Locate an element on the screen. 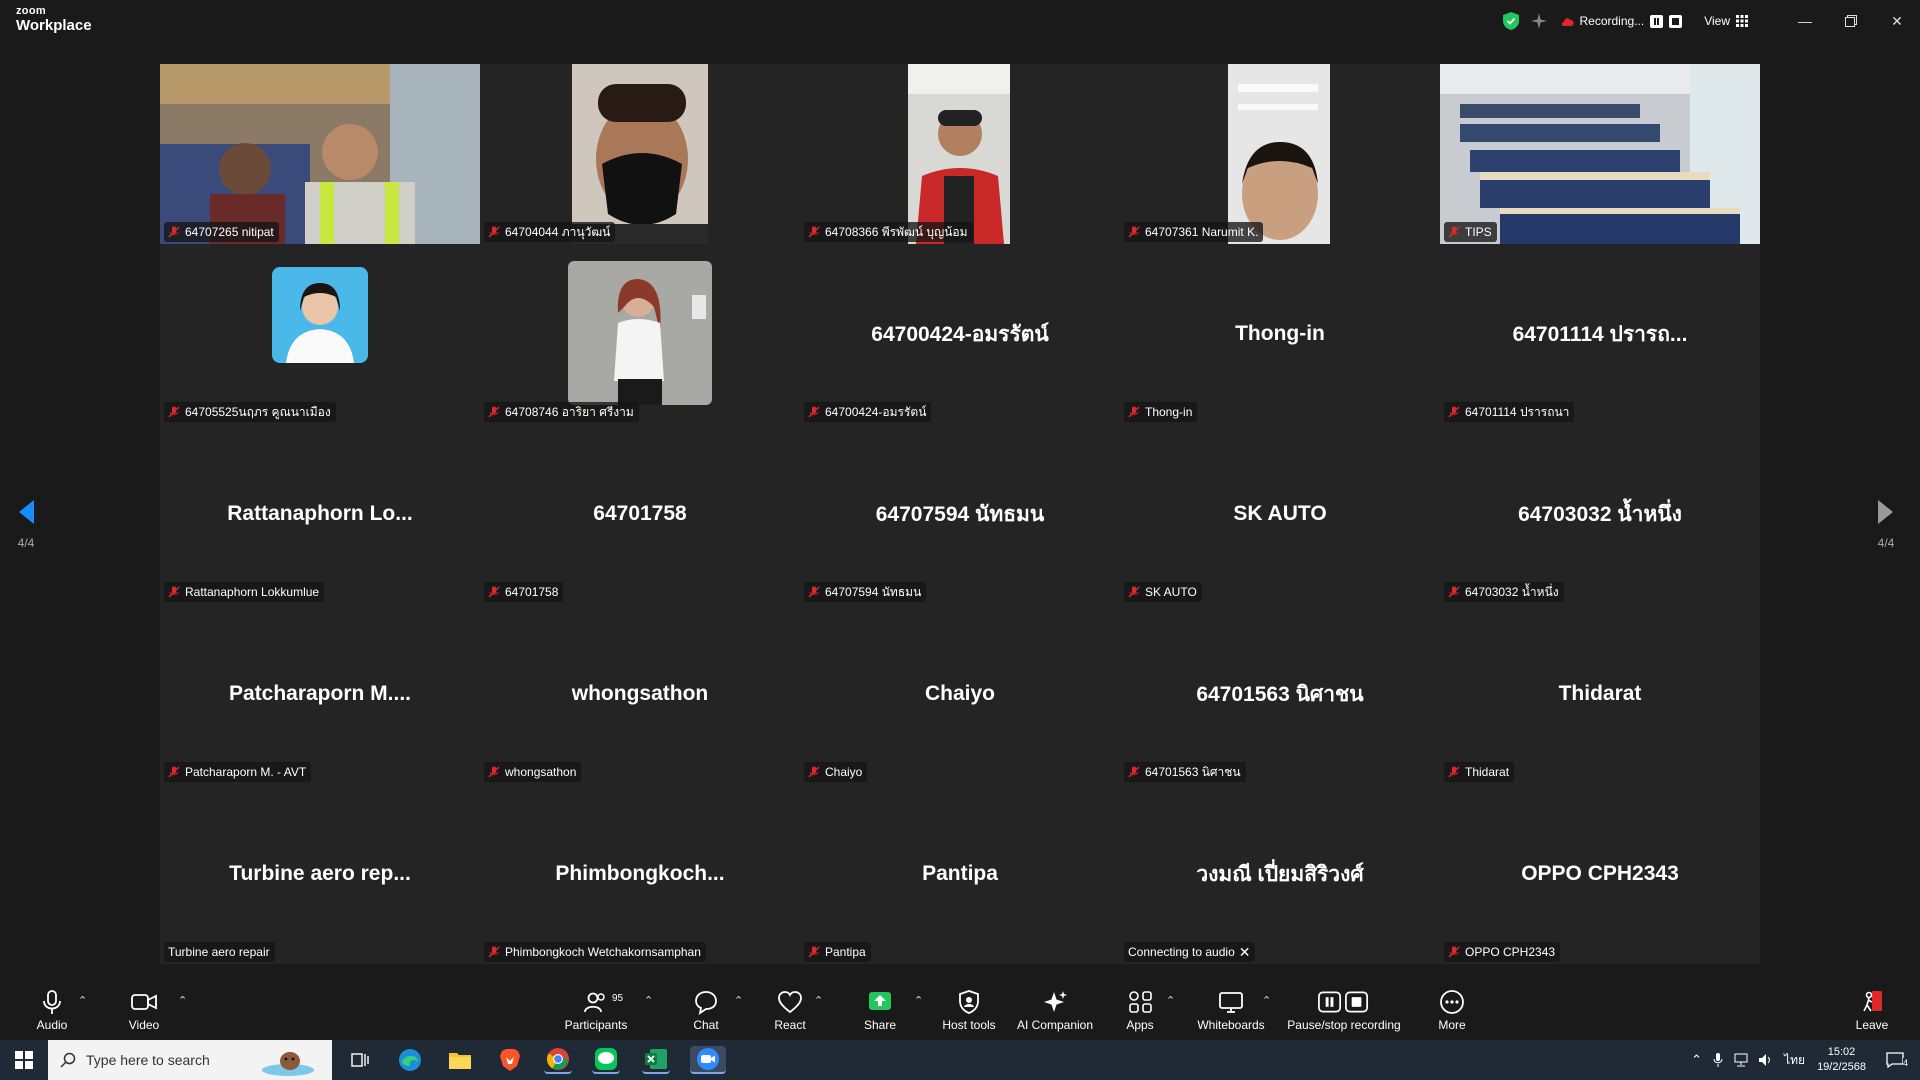 The image size is (1920, 1080). participant-tile: 64701114 ปรารถ... 64701114 ปรารถนา is located at coordinates (1600, 334).